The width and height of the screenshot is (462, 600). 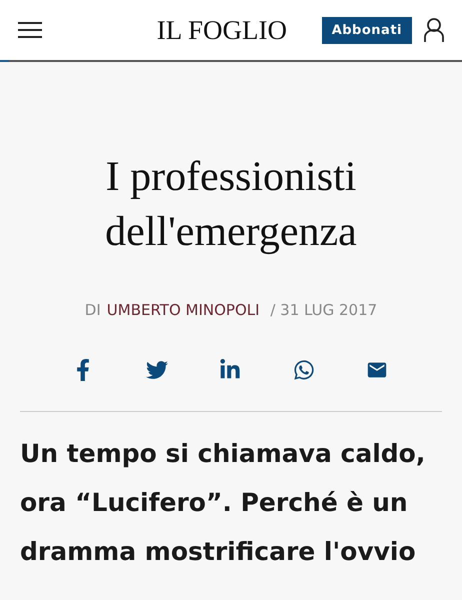 What do you see at coordinates (92, 310) in the screenshot?
I see `byline-prefix: DI` at bounding box center [92, 310].